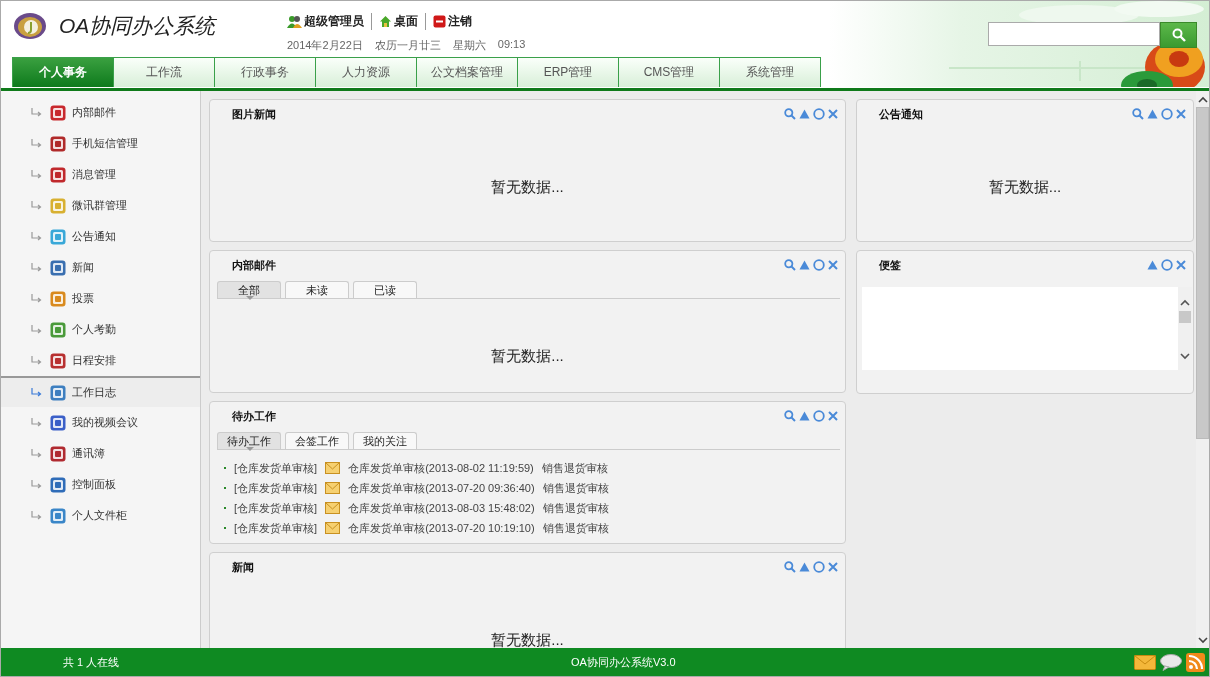 This screenshot has height=677, width=1210. What do you see at coordinates (441, 508) in the screenshot?
I see `subject-link: 仓库发货单审核(2013-08-03 15:48:02)` at bounding box center [441, 508].